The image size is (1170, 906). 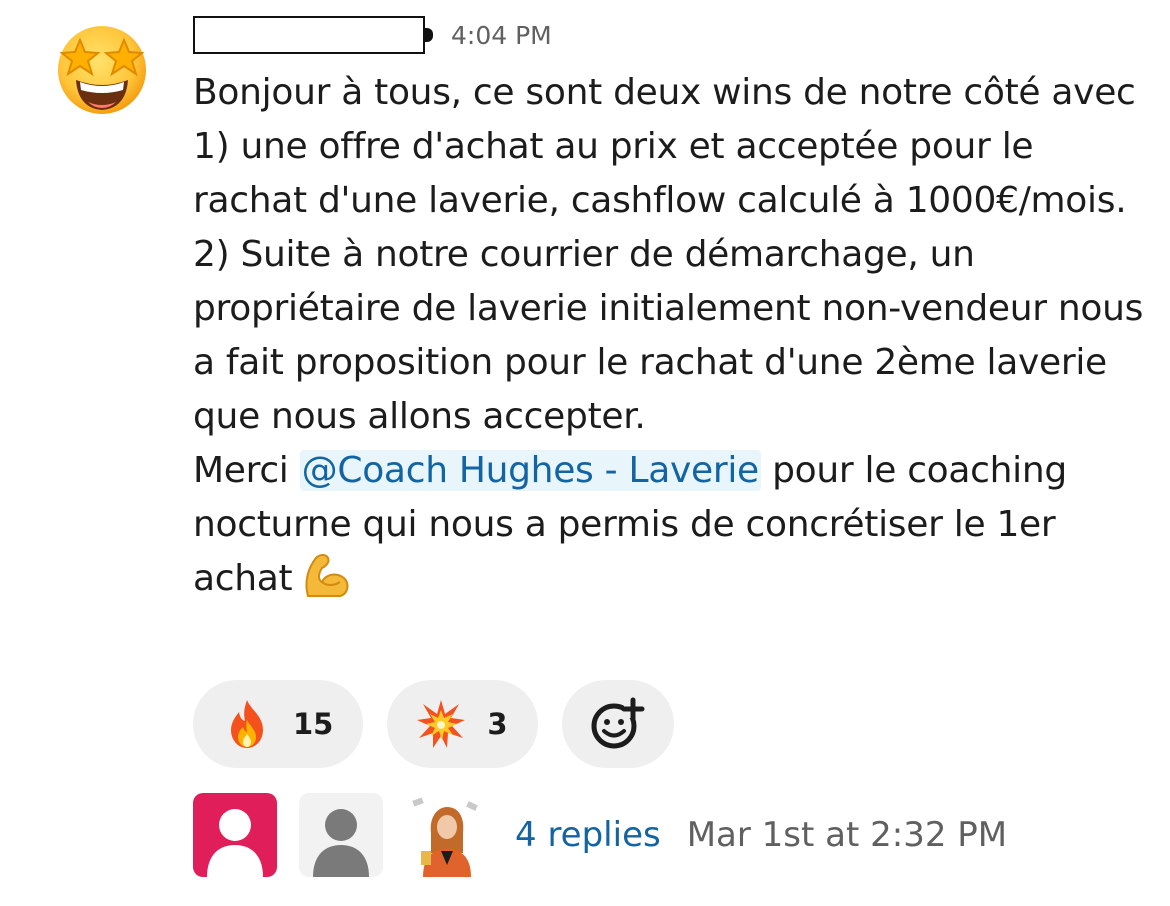 What do you see at coordinates (847, 835) in the screenshot?
I see `last-reply-time: Mar 1st at 2:32 PM` at bounding box center [847, 835].